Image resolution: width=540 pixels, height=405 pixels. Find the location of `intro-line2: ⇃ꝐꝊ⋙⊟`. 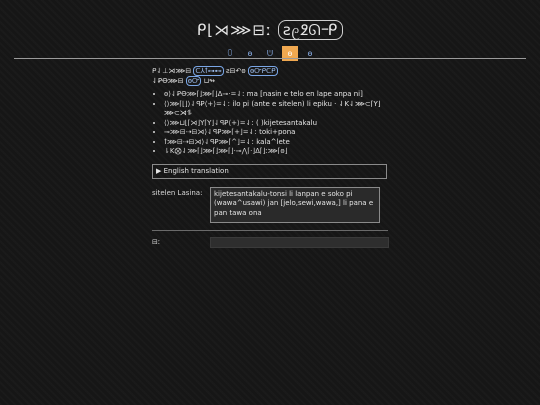

intro-line2: ⇃ꝐꝊ⋙⊟ is located at coordinates (168, 81).